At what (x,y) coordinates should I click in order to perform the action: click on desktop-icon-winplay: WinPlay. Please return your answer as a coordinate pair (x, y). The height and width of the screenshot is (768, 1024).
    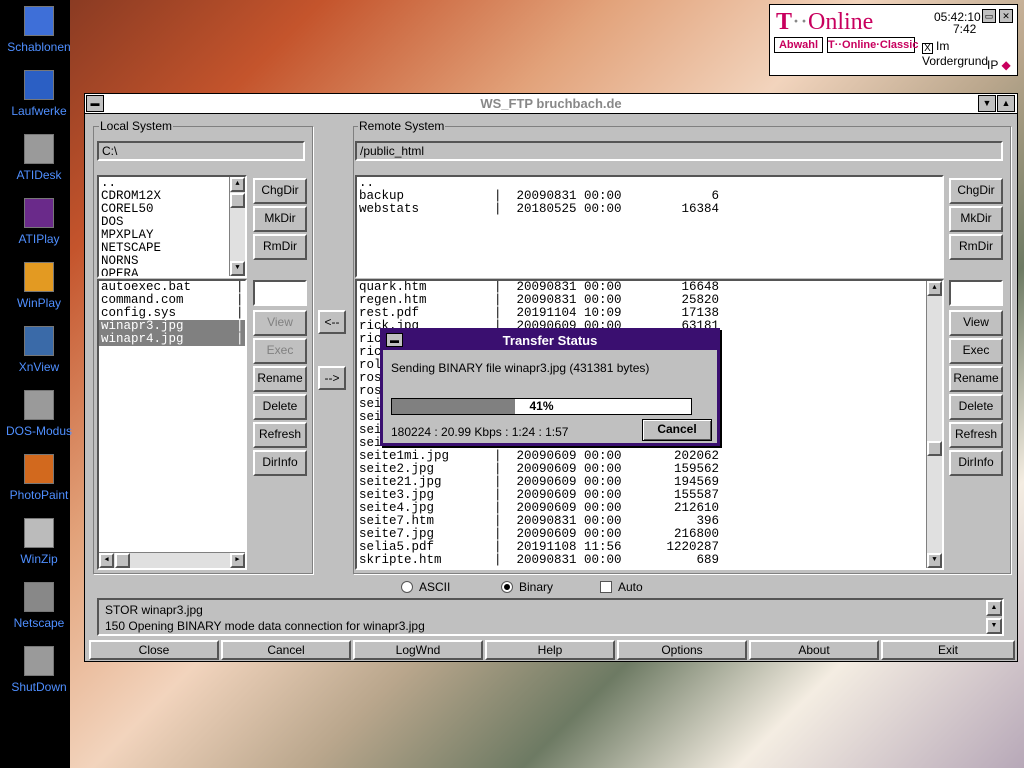
    Looking at the image, I should click on (39, 286).